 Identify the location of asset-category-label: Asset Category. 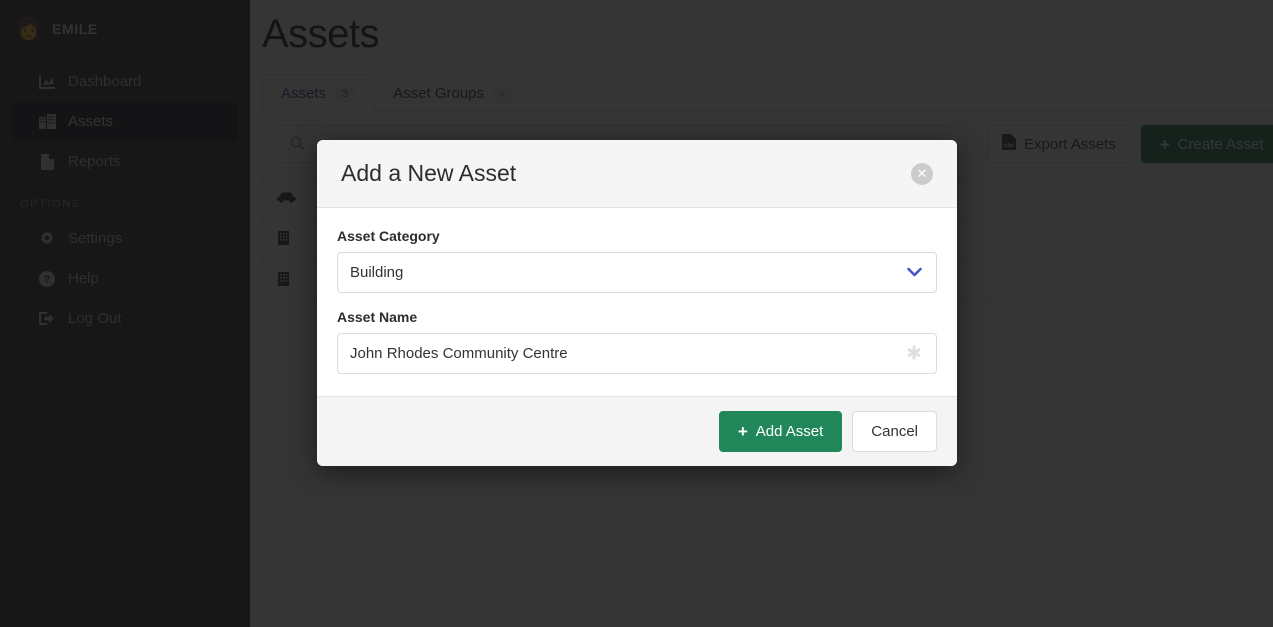
(388, 236).